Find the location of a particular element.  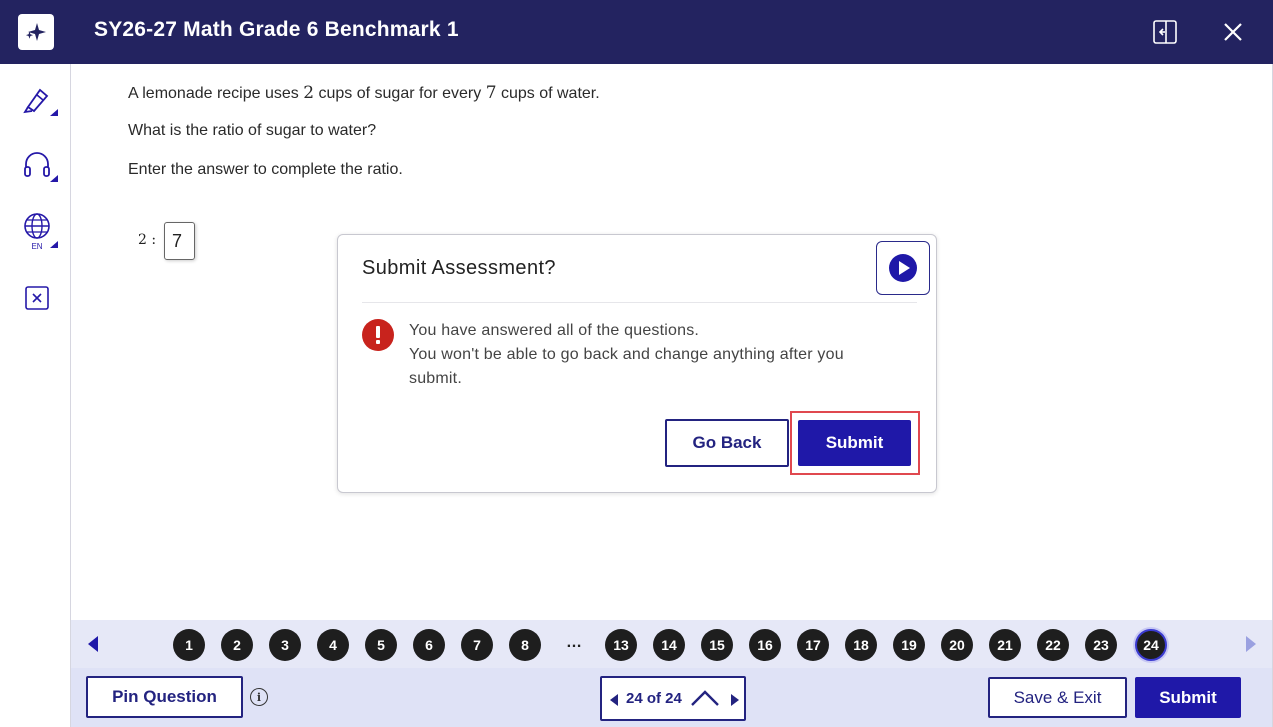

exclamation-icon is located at coordinates (378, 335).